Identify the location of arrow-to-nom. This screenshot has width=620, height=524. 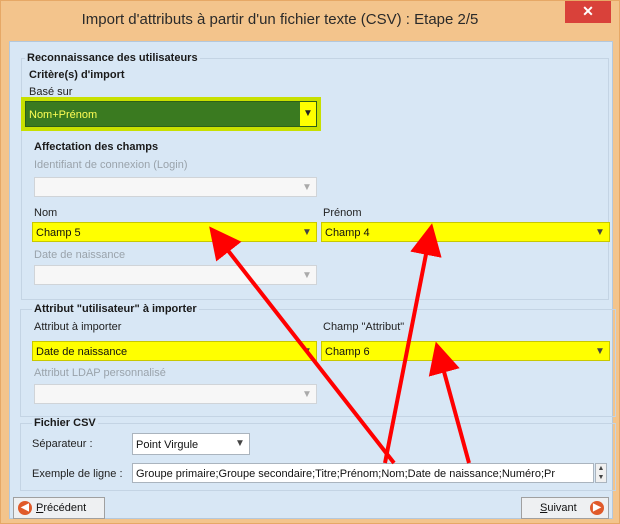
(302, 345).